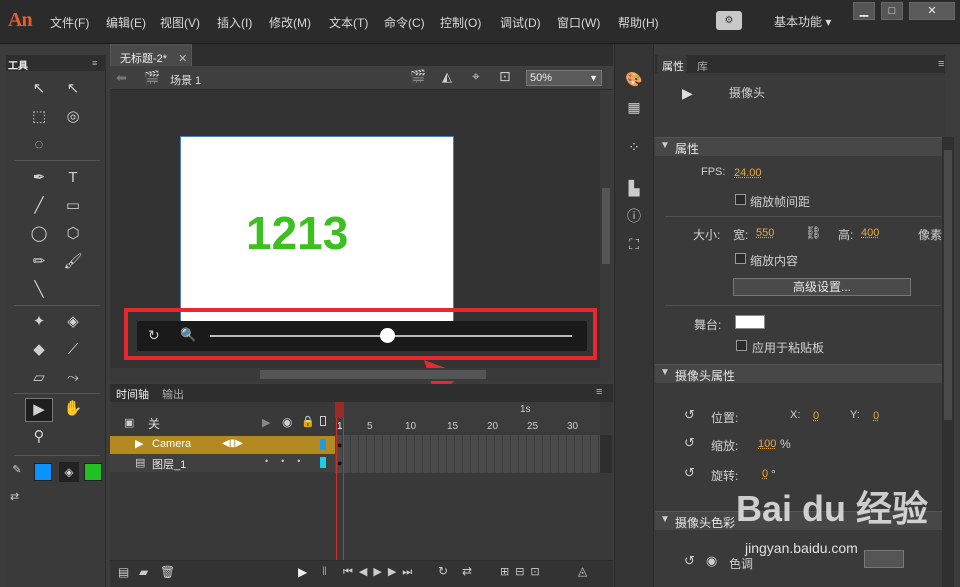  Describe the element at coordinates (73, 178) in the screenshot. I see `text-tool-icon: T` at that location.